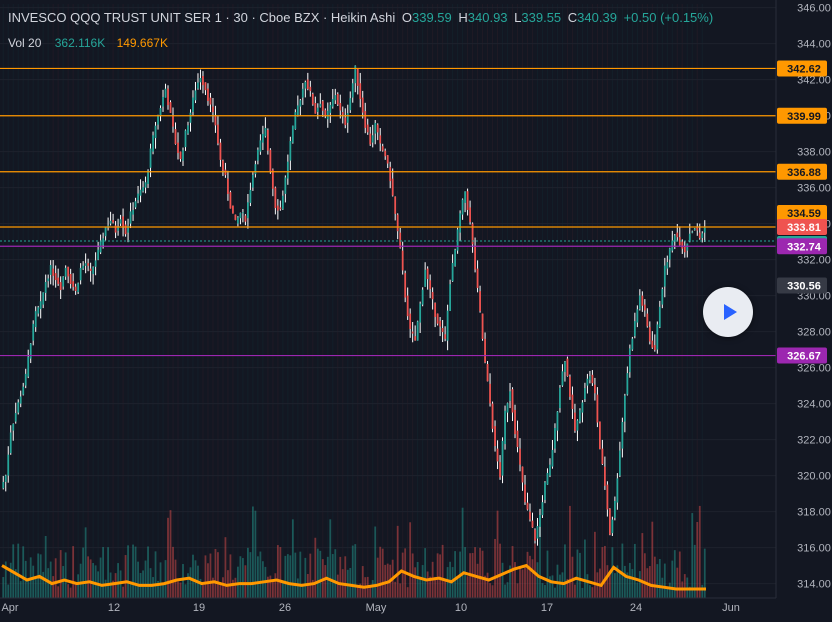 Image resolution: width=832 pixels, height=622 pixels. Describe the element at coordinates (728, 312) in the screenshot. I see `replay-play-button` at that location.